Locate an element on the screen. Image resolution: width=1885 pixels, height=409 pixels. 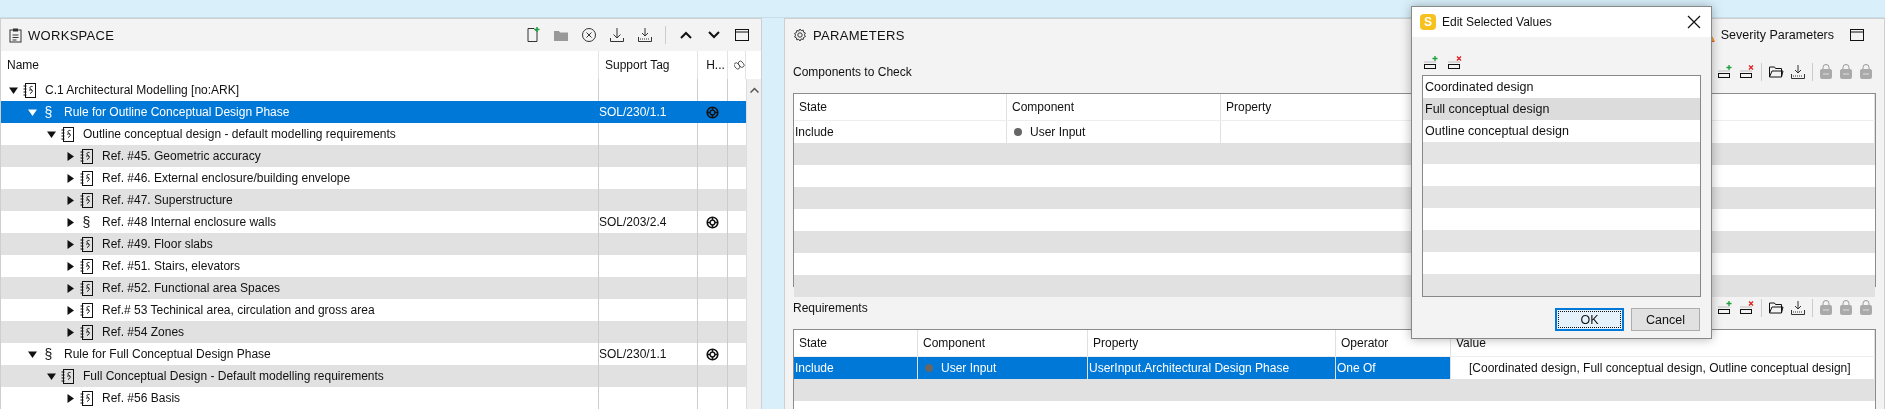
gear-icon is located at coordinates (800, 35).